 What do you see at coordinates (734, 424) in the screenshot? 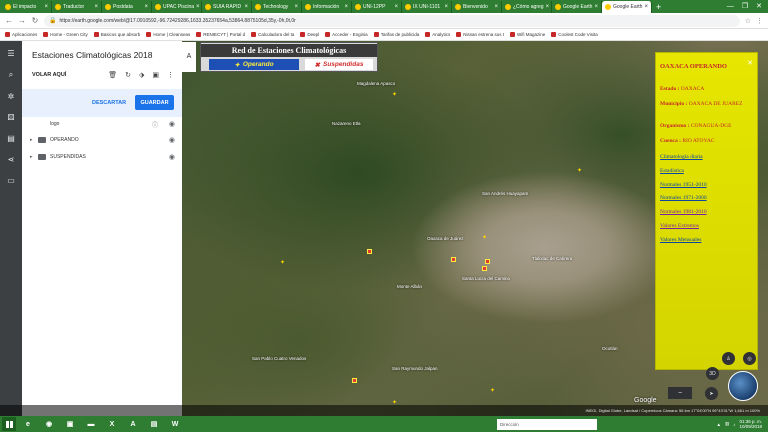
I see `volume-icon: ♪` at bounding box center [734, 424].